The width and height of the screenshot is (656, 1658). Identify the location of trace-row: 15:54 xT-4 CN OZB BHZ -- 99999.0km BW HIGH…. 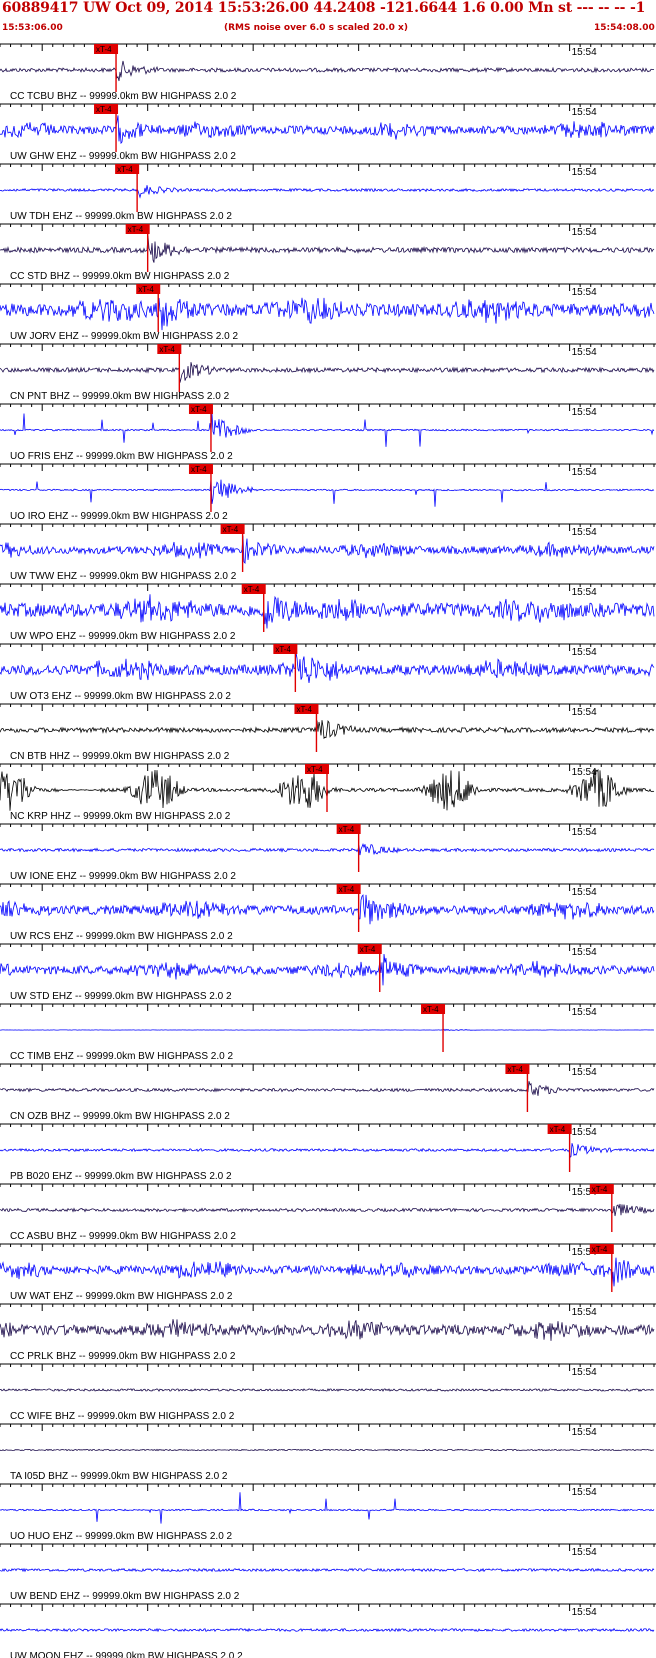
(328, 1092).